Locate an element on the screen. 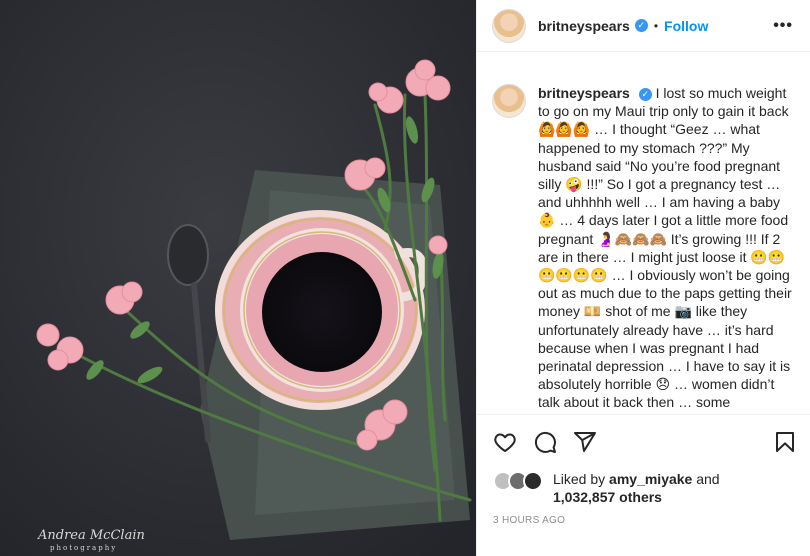 Image resolution: width=810 pixels, height=556 pixels. photo-watermark: Andrea McClain photography is located at coordinates (91, 541).